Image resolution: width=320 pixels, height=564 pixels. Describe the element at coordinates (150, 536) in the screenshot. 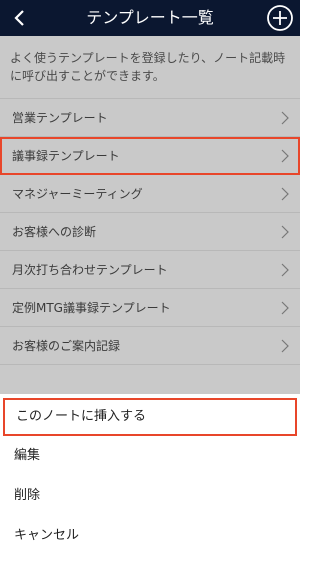

I see `cancel-button: キャンセル` at that location.